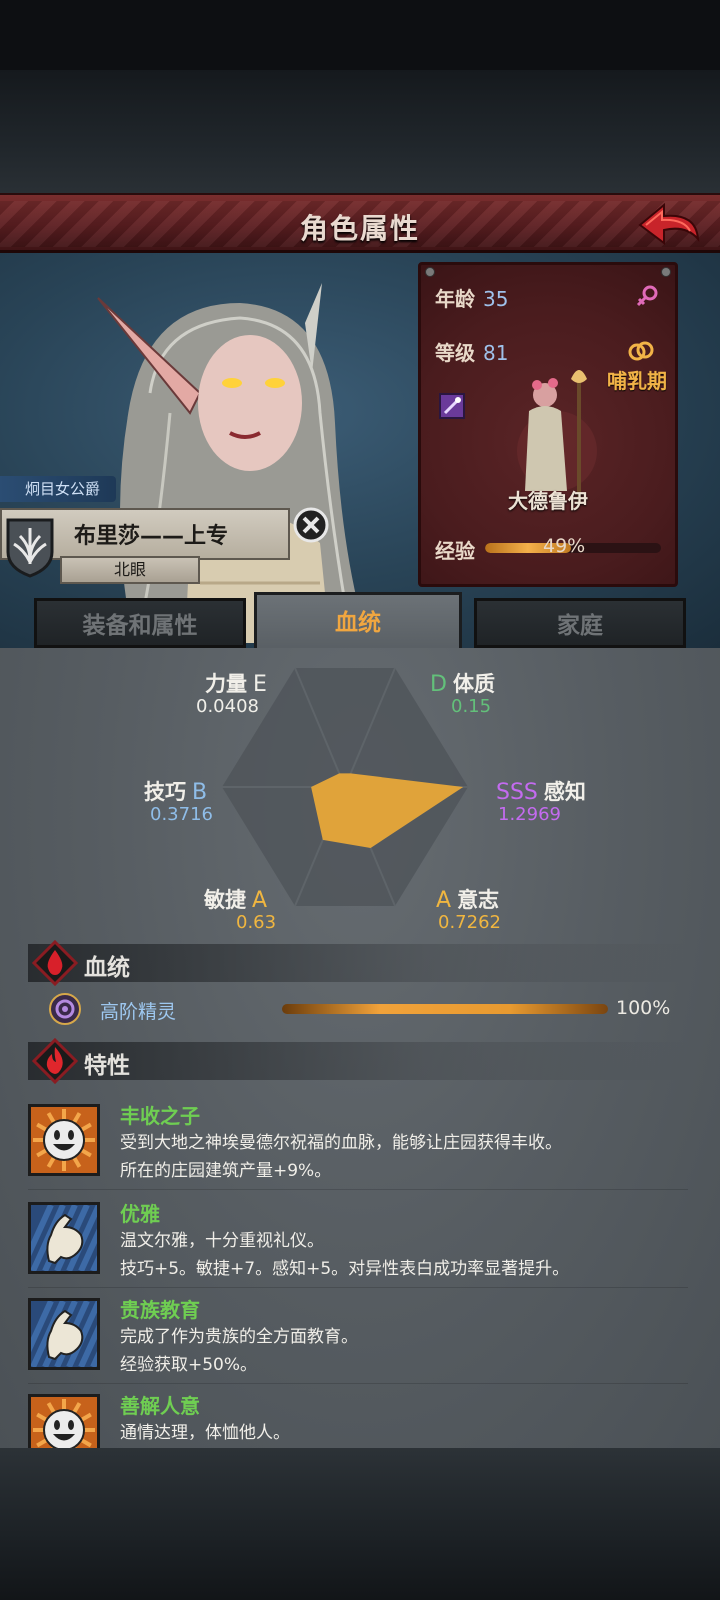 The image size is (720, 1600). I want to click on trait-row: 贵族教育完成了作为贵族的全方面教育。 经验获取+50%。, so click(353, 1338).